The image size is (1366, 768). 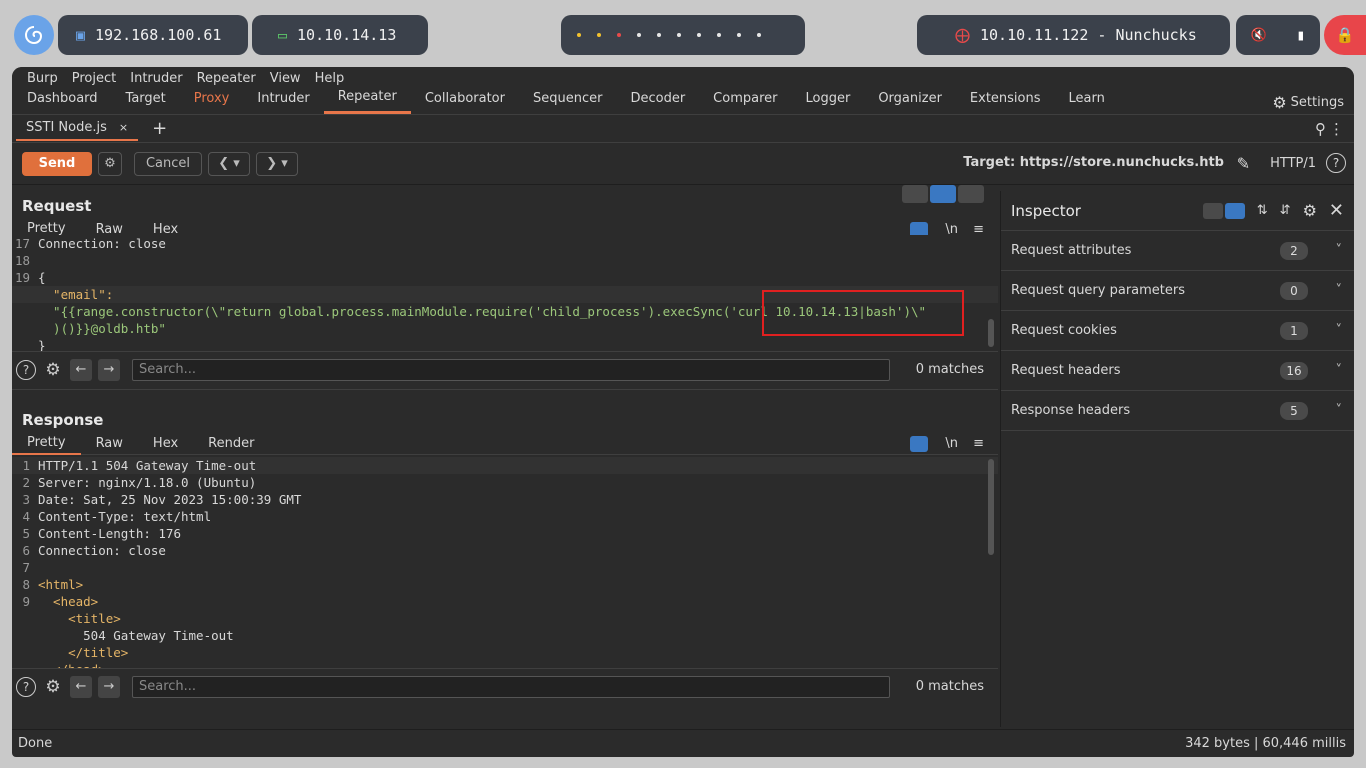 I want to click on view-tab-pretty: Pretty, so click(x=46, y=444).